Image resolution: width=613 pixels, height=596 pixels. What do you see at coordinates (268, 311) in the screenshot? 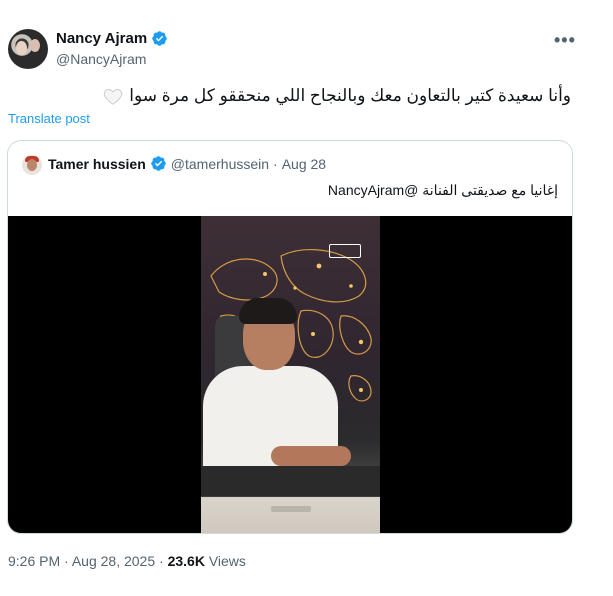
I see `person-hair` at bounding box center [268, 311].